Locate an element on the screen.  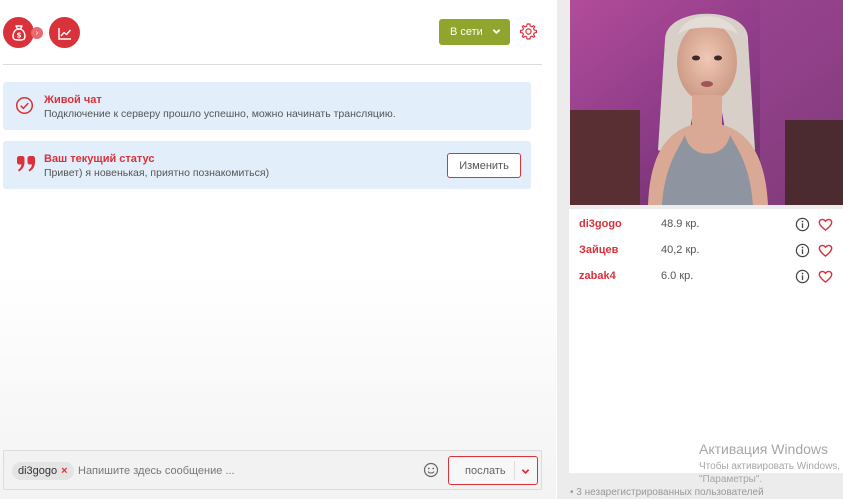
remove-recipient-icon: × is located at coordinates (64, 471).